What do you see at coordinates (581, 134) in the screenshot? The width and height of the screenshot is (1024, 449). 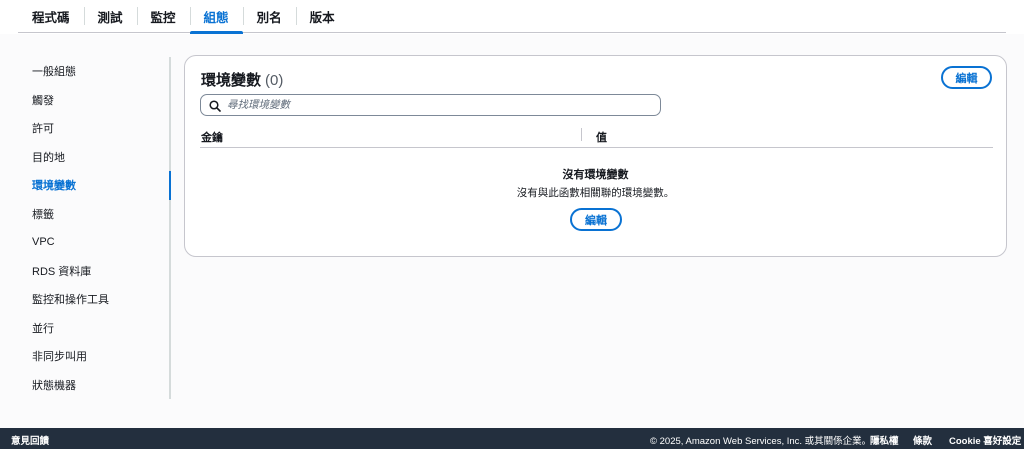 I see `column-resize-handle` at bounding box center [581, 134].